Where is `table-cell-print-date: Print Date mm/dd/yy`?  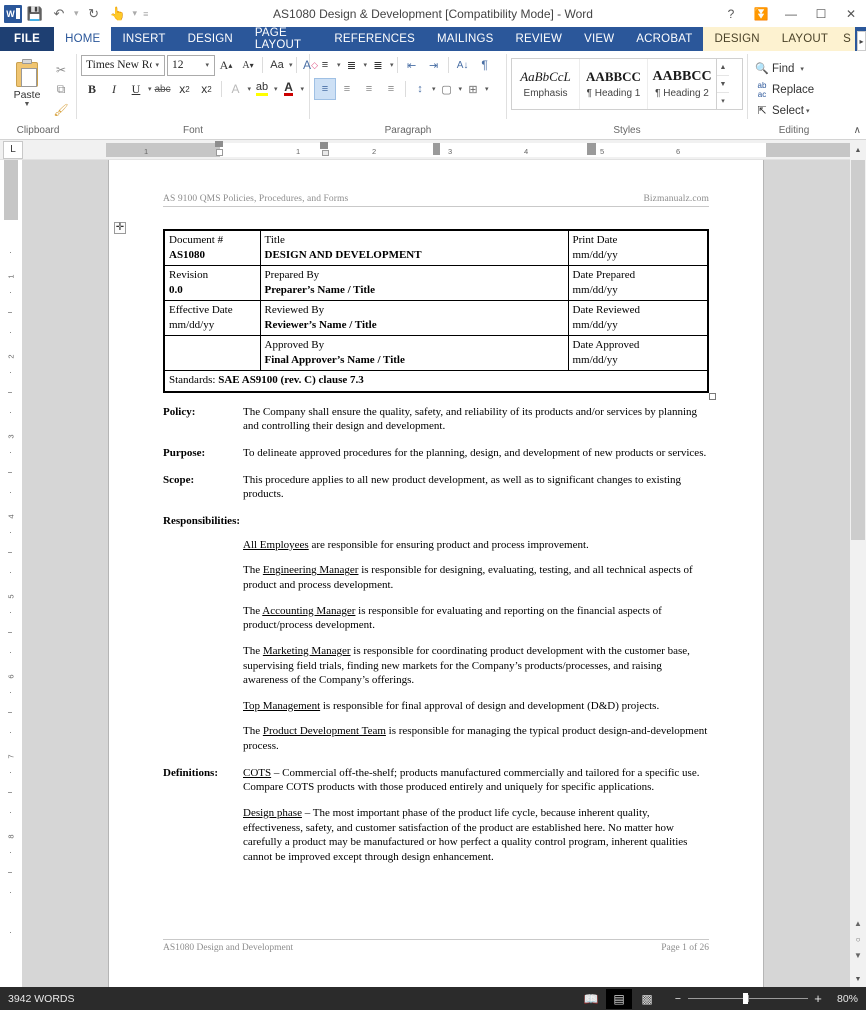
table-cell-print-date: Print Date mm/dd/yy is located at coordinates (638, 248).